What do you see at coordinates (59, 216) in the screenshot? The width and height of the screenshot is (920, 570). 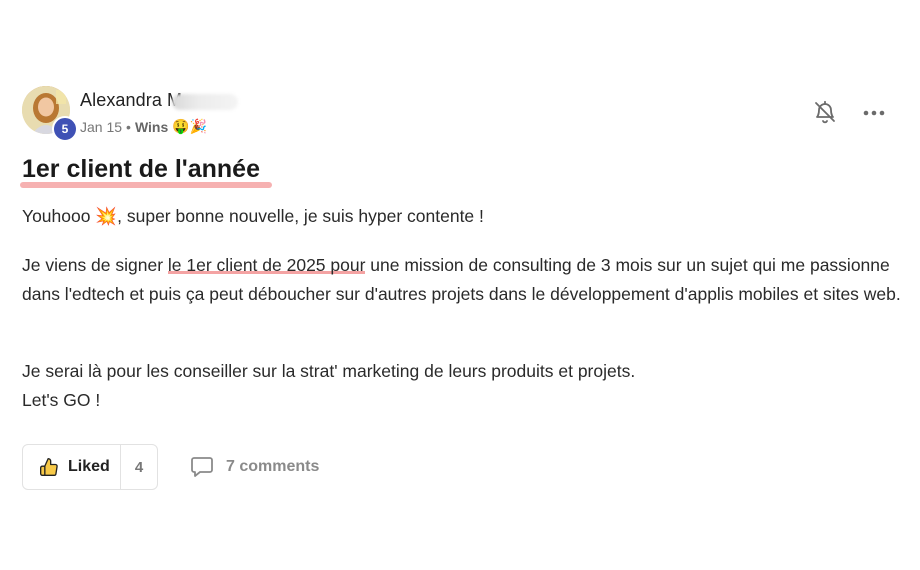 I see `p1-text: Youhooo` at bounding box center [59, 216].